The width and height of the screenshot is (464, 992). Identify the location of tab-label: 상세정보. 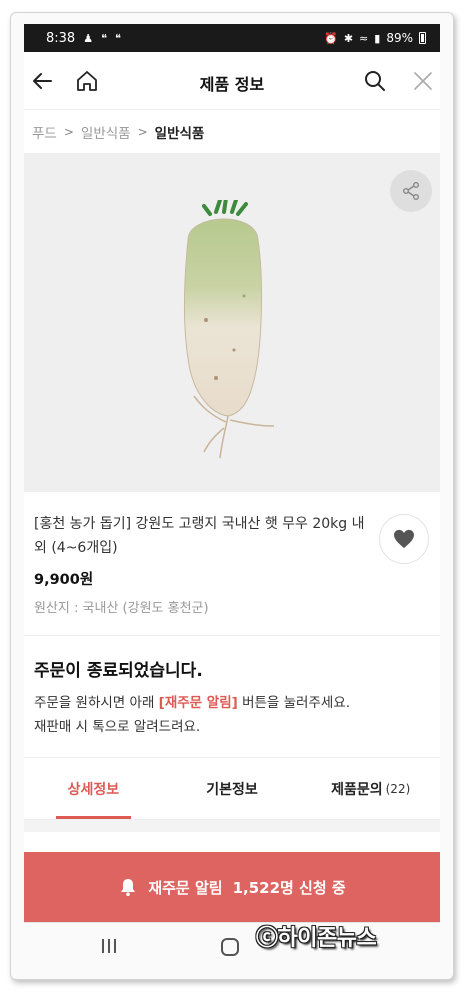
(93, 789).